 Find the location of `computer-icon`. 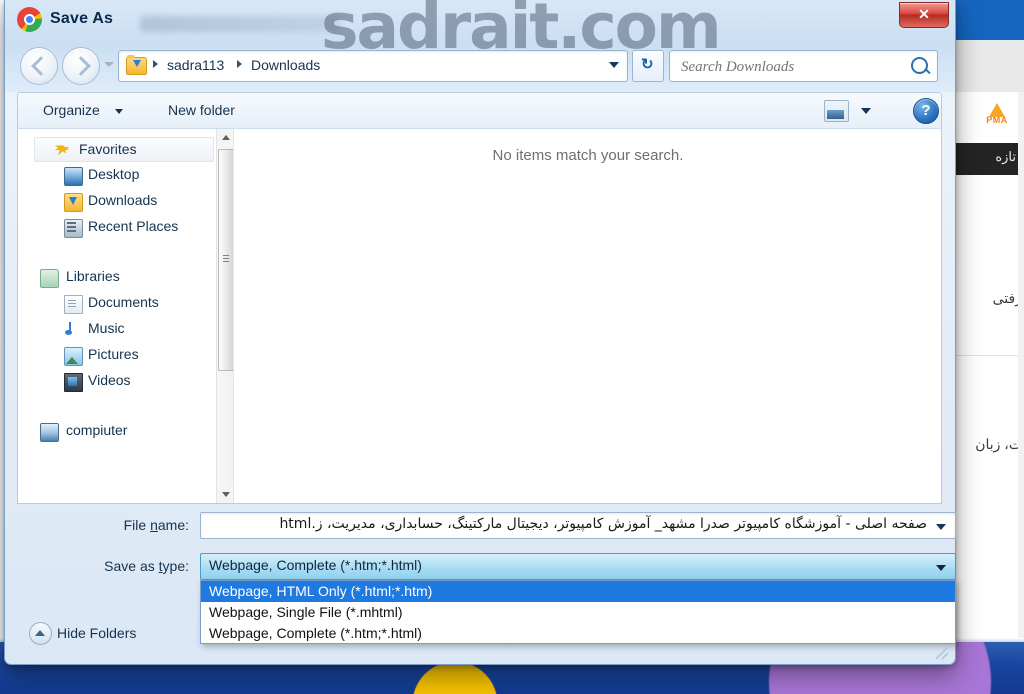

computer-icon is located at coordinates (49, 432).